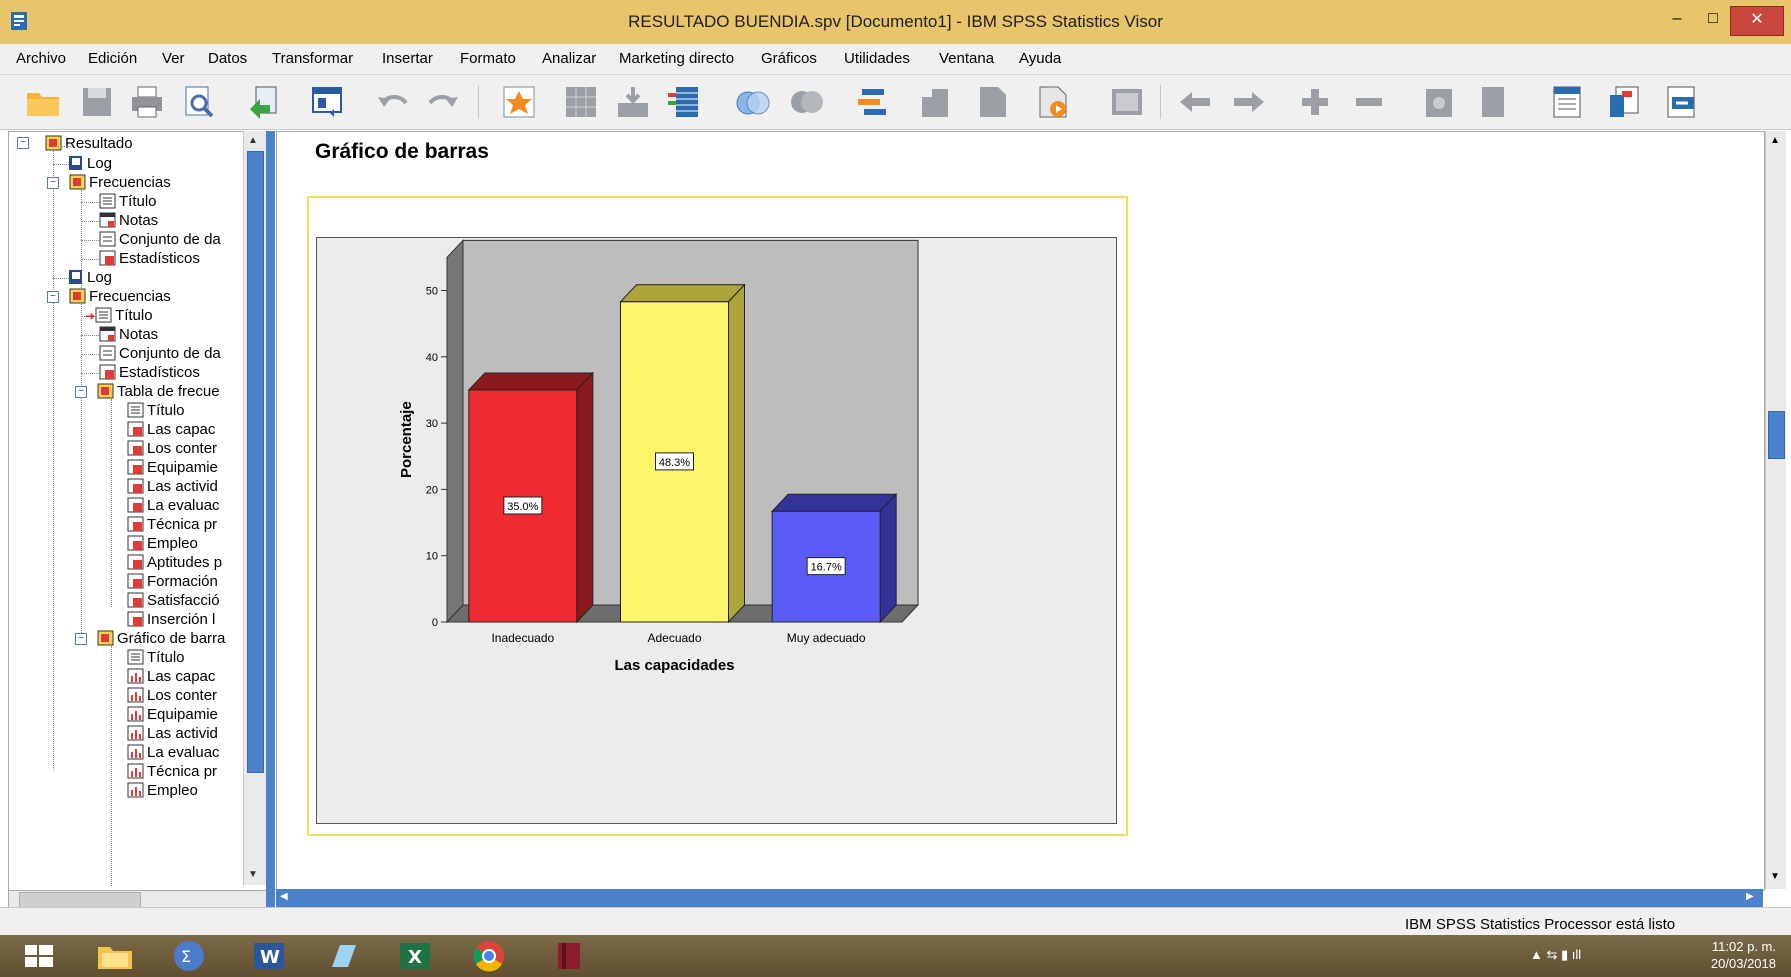 Image resolution: width=1791 pixels, height=977 pixels. What do you see at coordinates (1681, 102) in the screenshot?
I see `insert-text-icon` at bounding box center [1681, 102].